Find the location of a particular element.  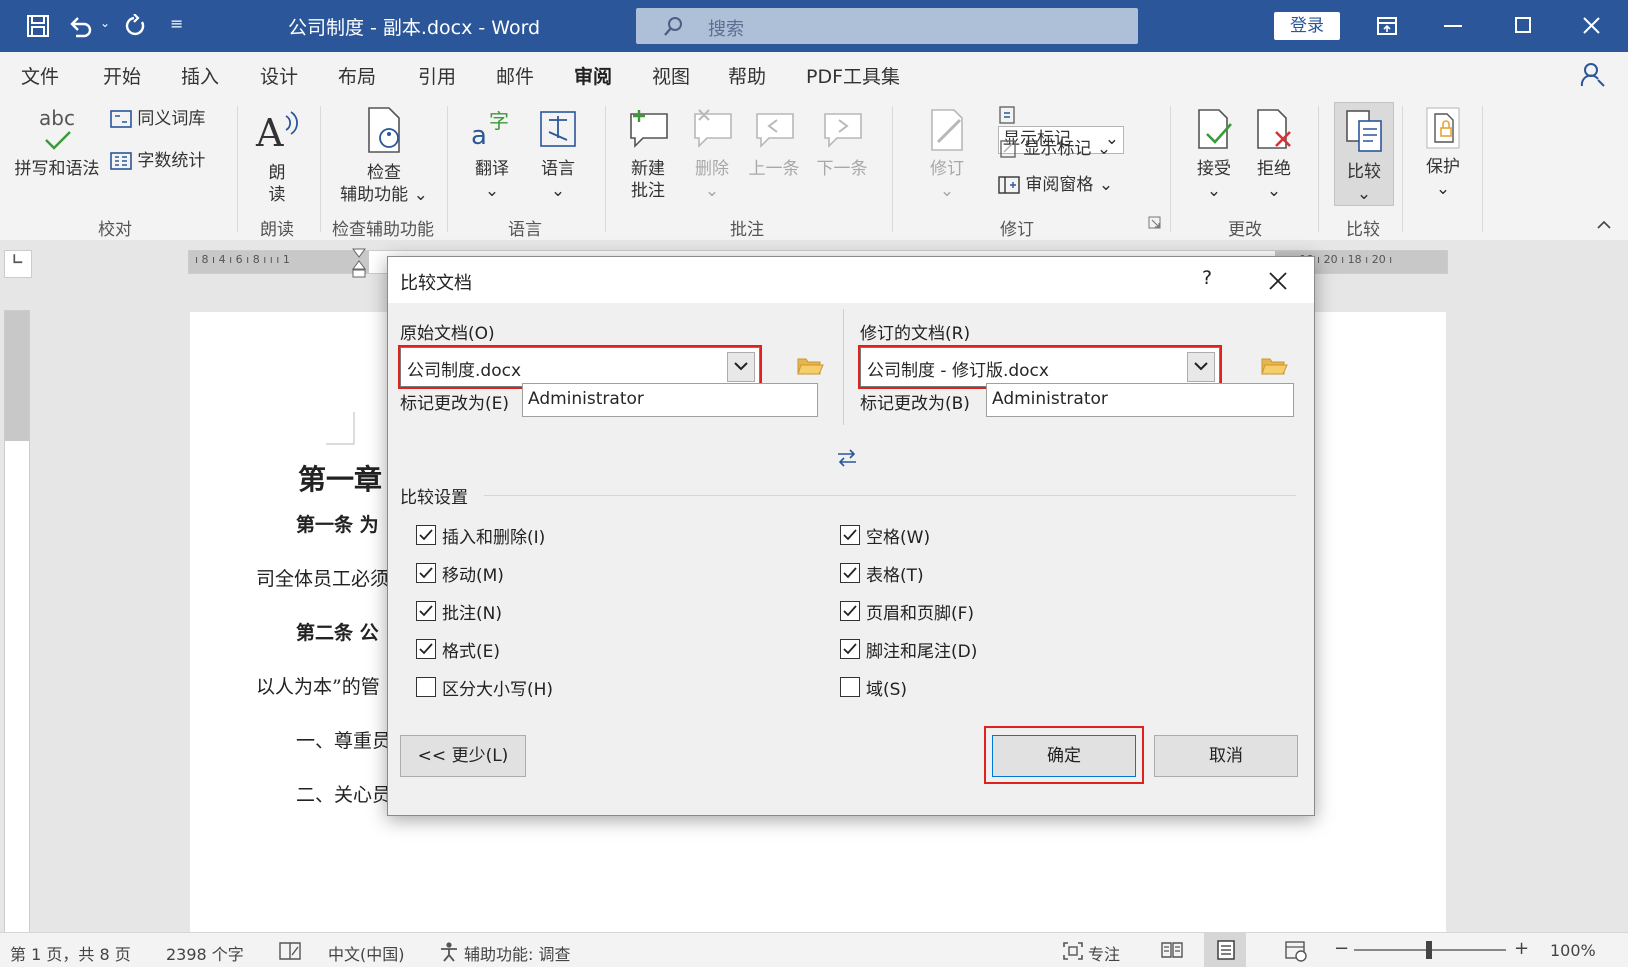

focus-label: 专注 is located at coordinates (1104, 953).